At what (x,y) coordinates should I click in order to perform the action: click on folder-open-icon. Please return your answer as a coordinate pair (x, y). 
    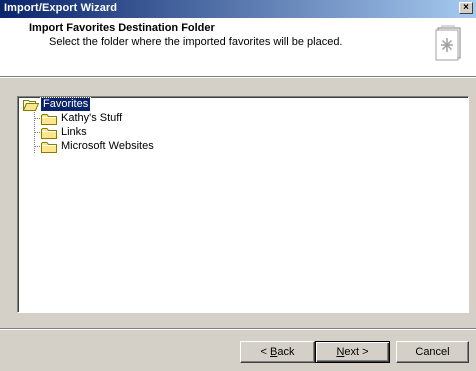
    Looking at the image, I should click on (31, 105).